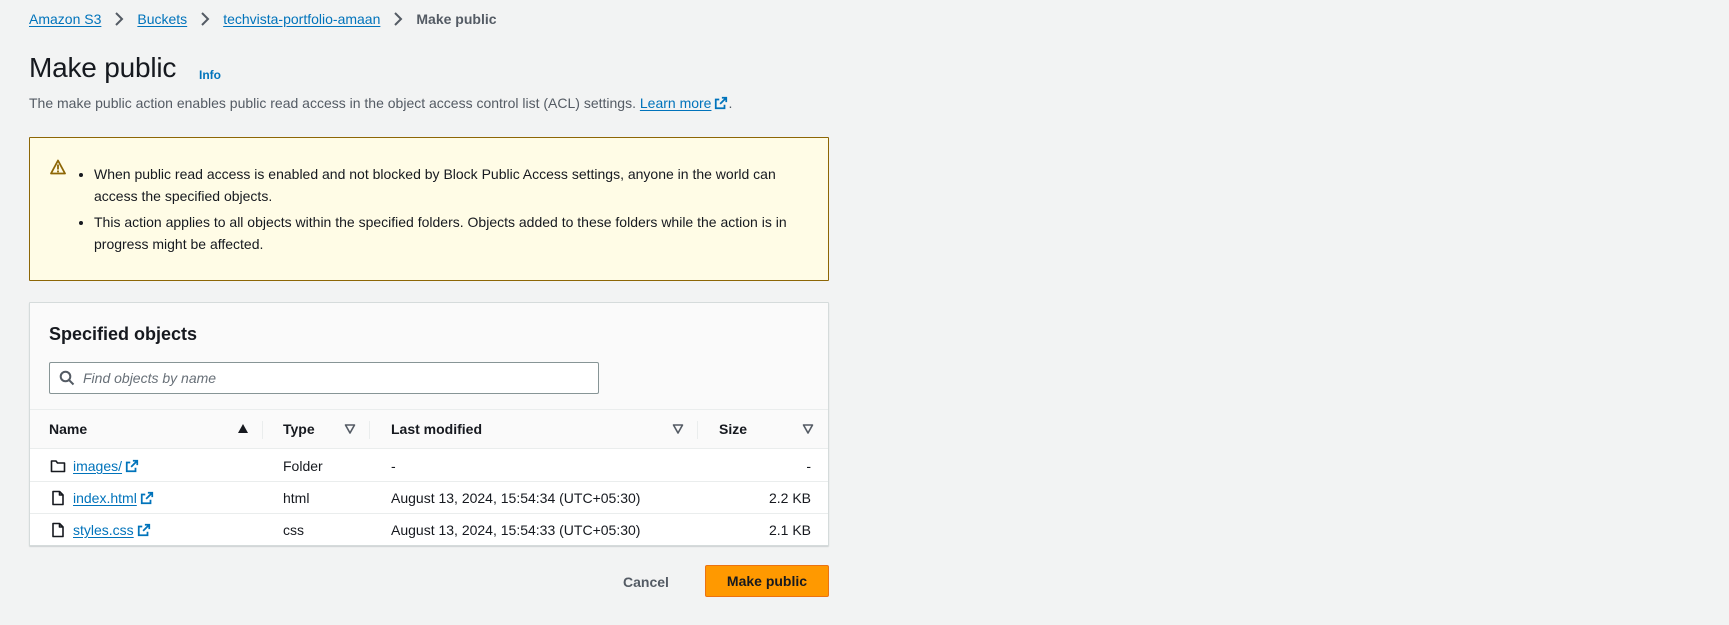 This screenshot has width=1729, height=625. What do you see at coordinates (296, 498) in the screenshot?
I see `object-type: html` at bounding box center [296, 498].